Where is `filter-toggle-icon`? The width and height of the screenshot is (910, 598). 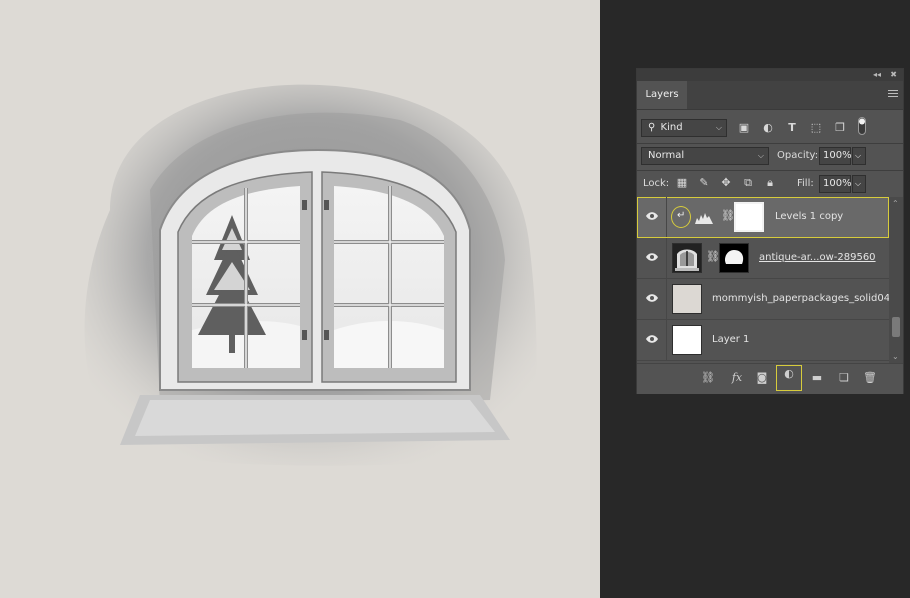
filter-toggle-icon is located at coordinates (862, 127).